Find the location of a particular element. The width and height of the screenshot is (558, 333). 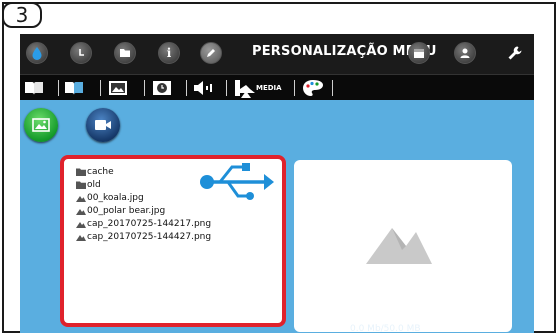

video-camera-icon is located at coordinates (103, 125).